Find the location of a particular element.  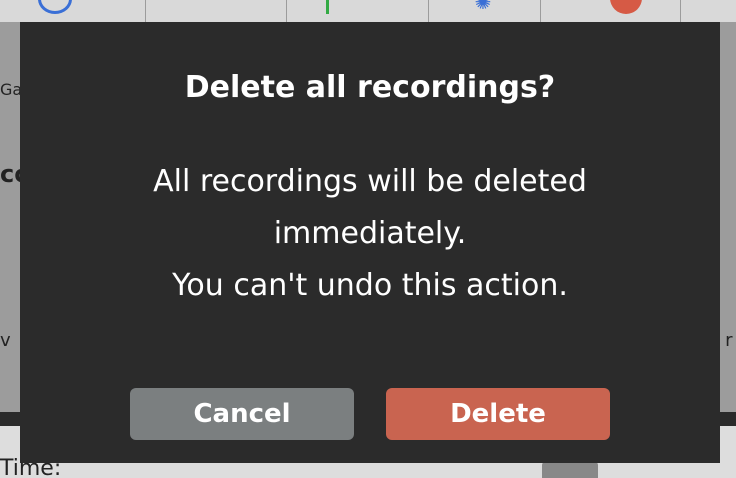

slider-thumb is located at coordinates (570, 470).